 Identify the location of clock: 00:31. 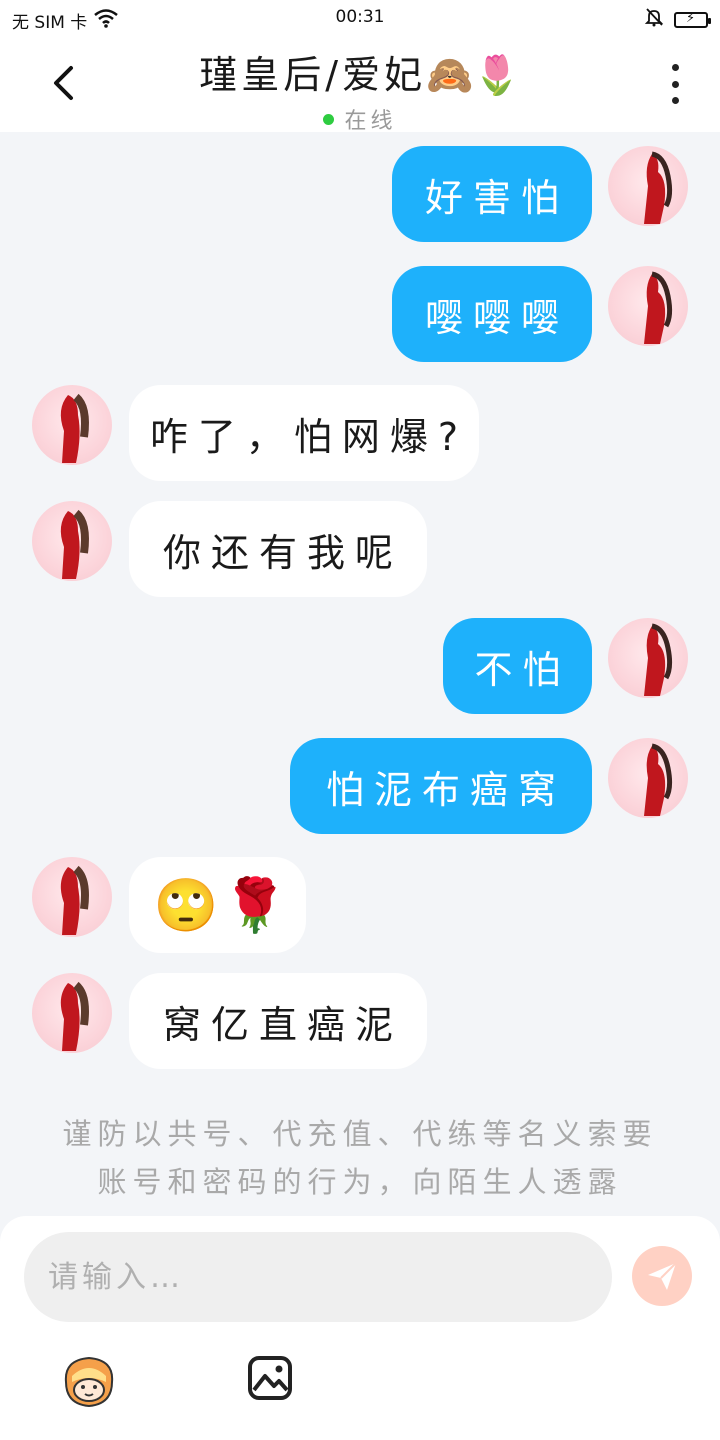
(360, 17).